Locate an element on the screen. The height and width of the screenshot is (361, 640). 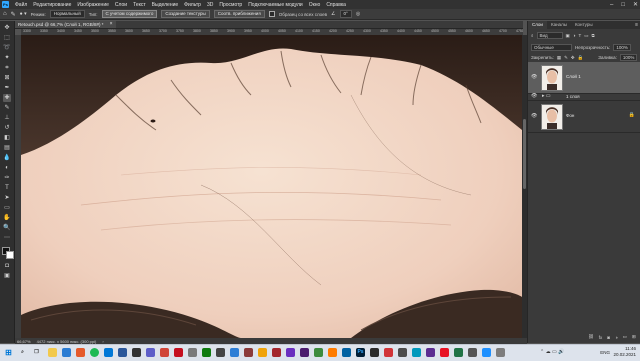
terminal-icon is located at coordinates (136, 352).